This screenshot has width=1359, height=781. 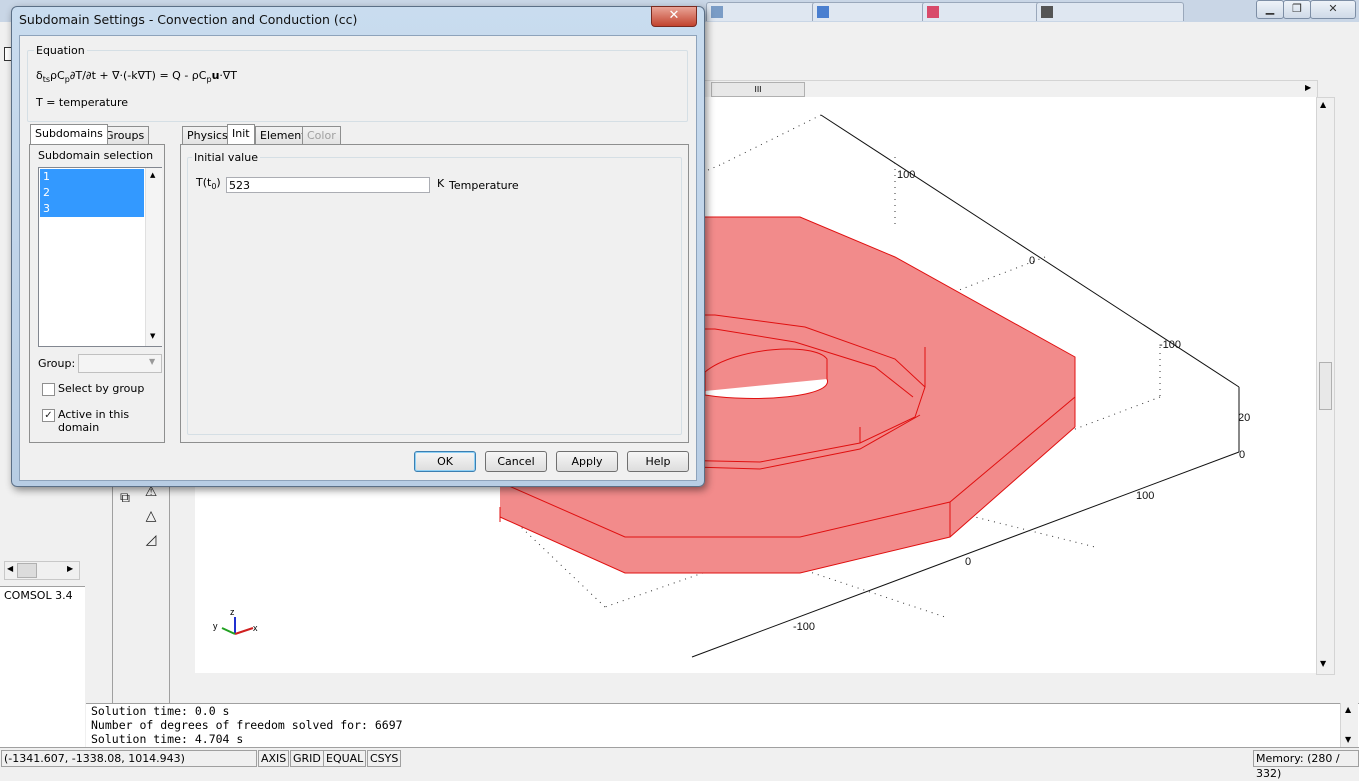 I want to click on initial-variable-label: T(t0), so click(x=208, y=183).